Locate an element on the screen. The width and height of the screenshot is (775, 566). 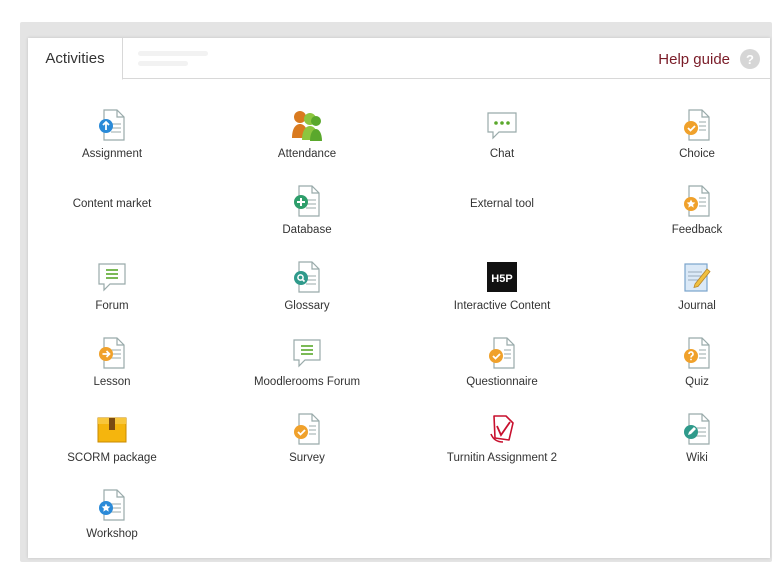
wiki-label: Wiki is located at coordinates (697, 458).